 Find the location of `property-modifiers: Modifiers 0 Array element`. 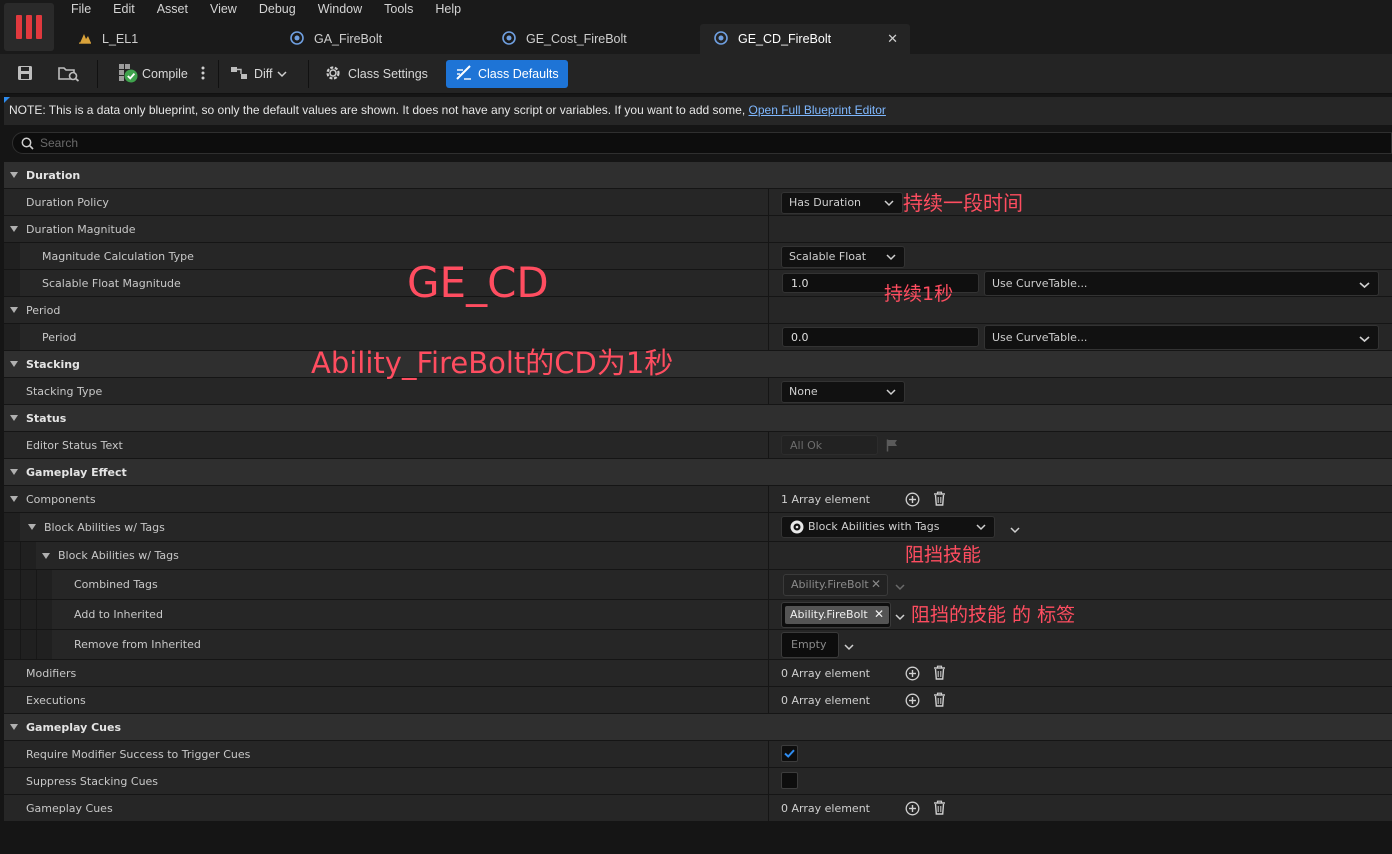

property-modifiers: Modifiers 0 Array element is located at coordinates (698, 673).